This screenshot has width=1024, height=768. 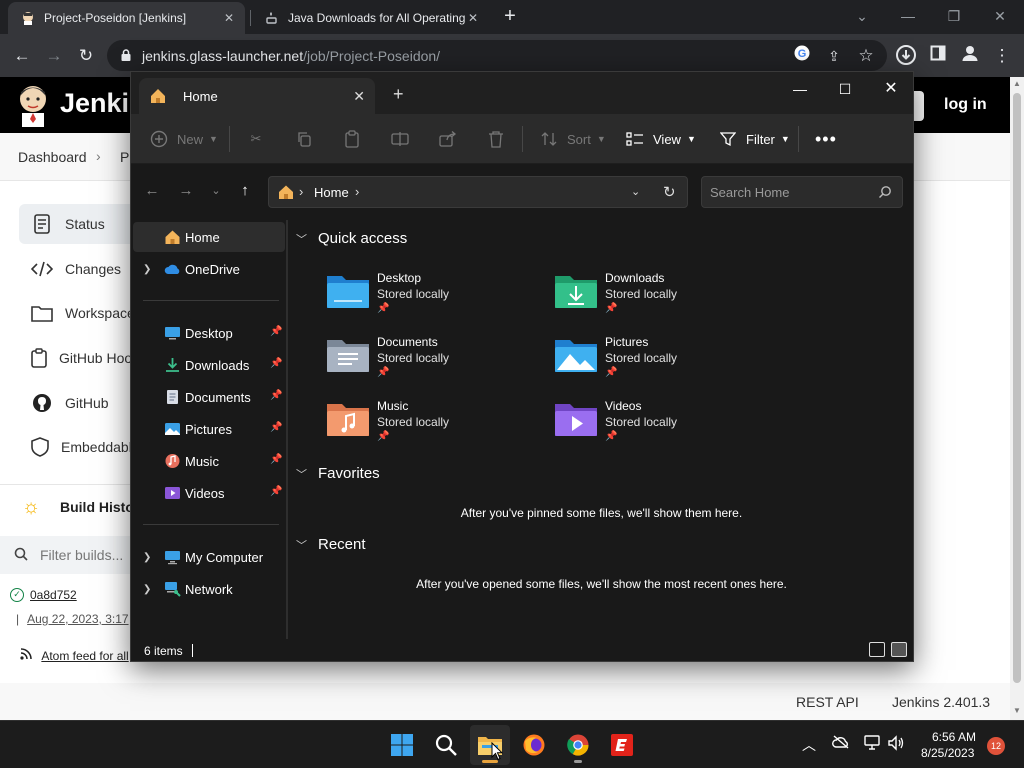 What do you see at coordinates (970, 56) in the screenshot?
I see `profile-icon` at bounding box center [970, 56].